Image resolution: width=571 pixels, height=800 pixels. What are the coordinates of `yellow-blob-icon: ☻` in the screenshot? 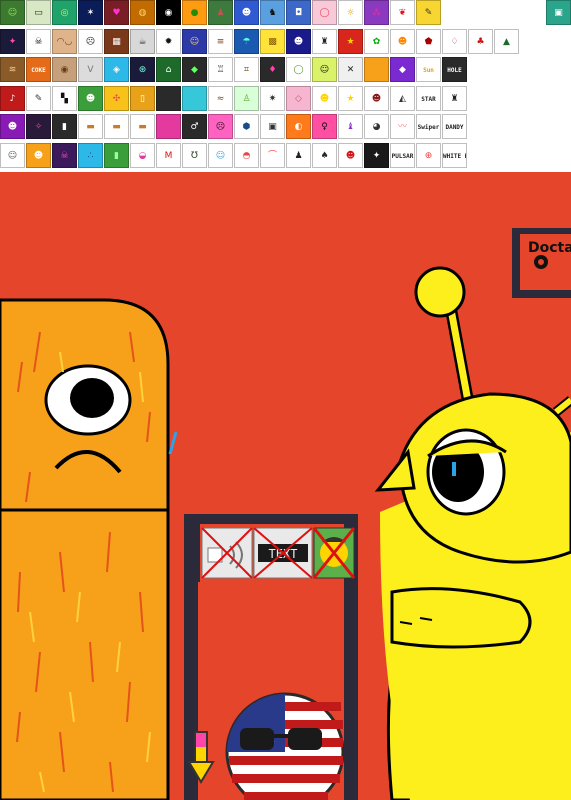 It's located at (324, 98).